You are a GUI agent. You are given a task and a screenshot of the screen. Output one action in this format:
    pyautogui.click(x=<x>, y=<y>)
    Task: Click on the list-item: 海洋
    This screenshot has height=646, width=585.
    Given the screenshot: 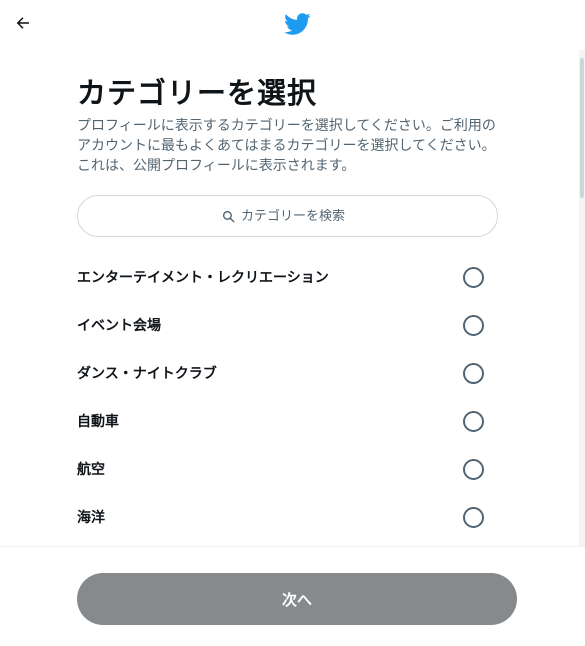 What is the action you would take?
    pyautogui.click(x=287, y=517)
    